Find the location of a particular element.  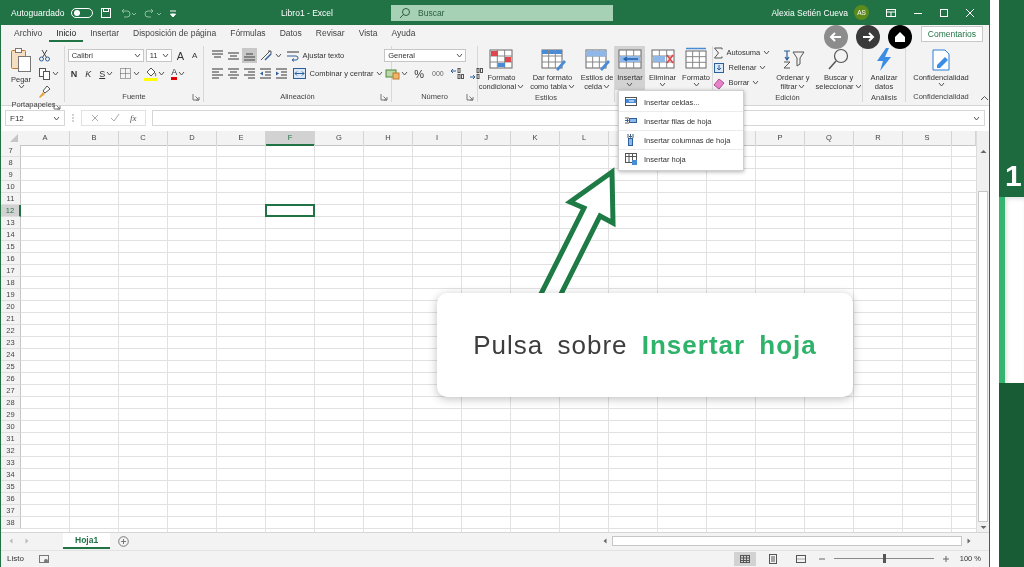

ribbon-tab: Fórmulas is located at coordinates (248, 34).